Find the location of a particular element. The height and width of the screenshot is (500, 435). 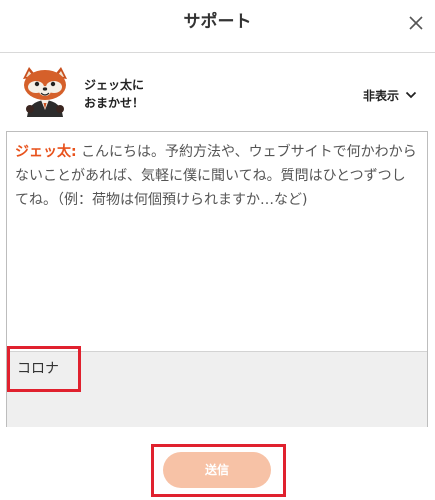

header: サポート is located at coordinates (217, 26).